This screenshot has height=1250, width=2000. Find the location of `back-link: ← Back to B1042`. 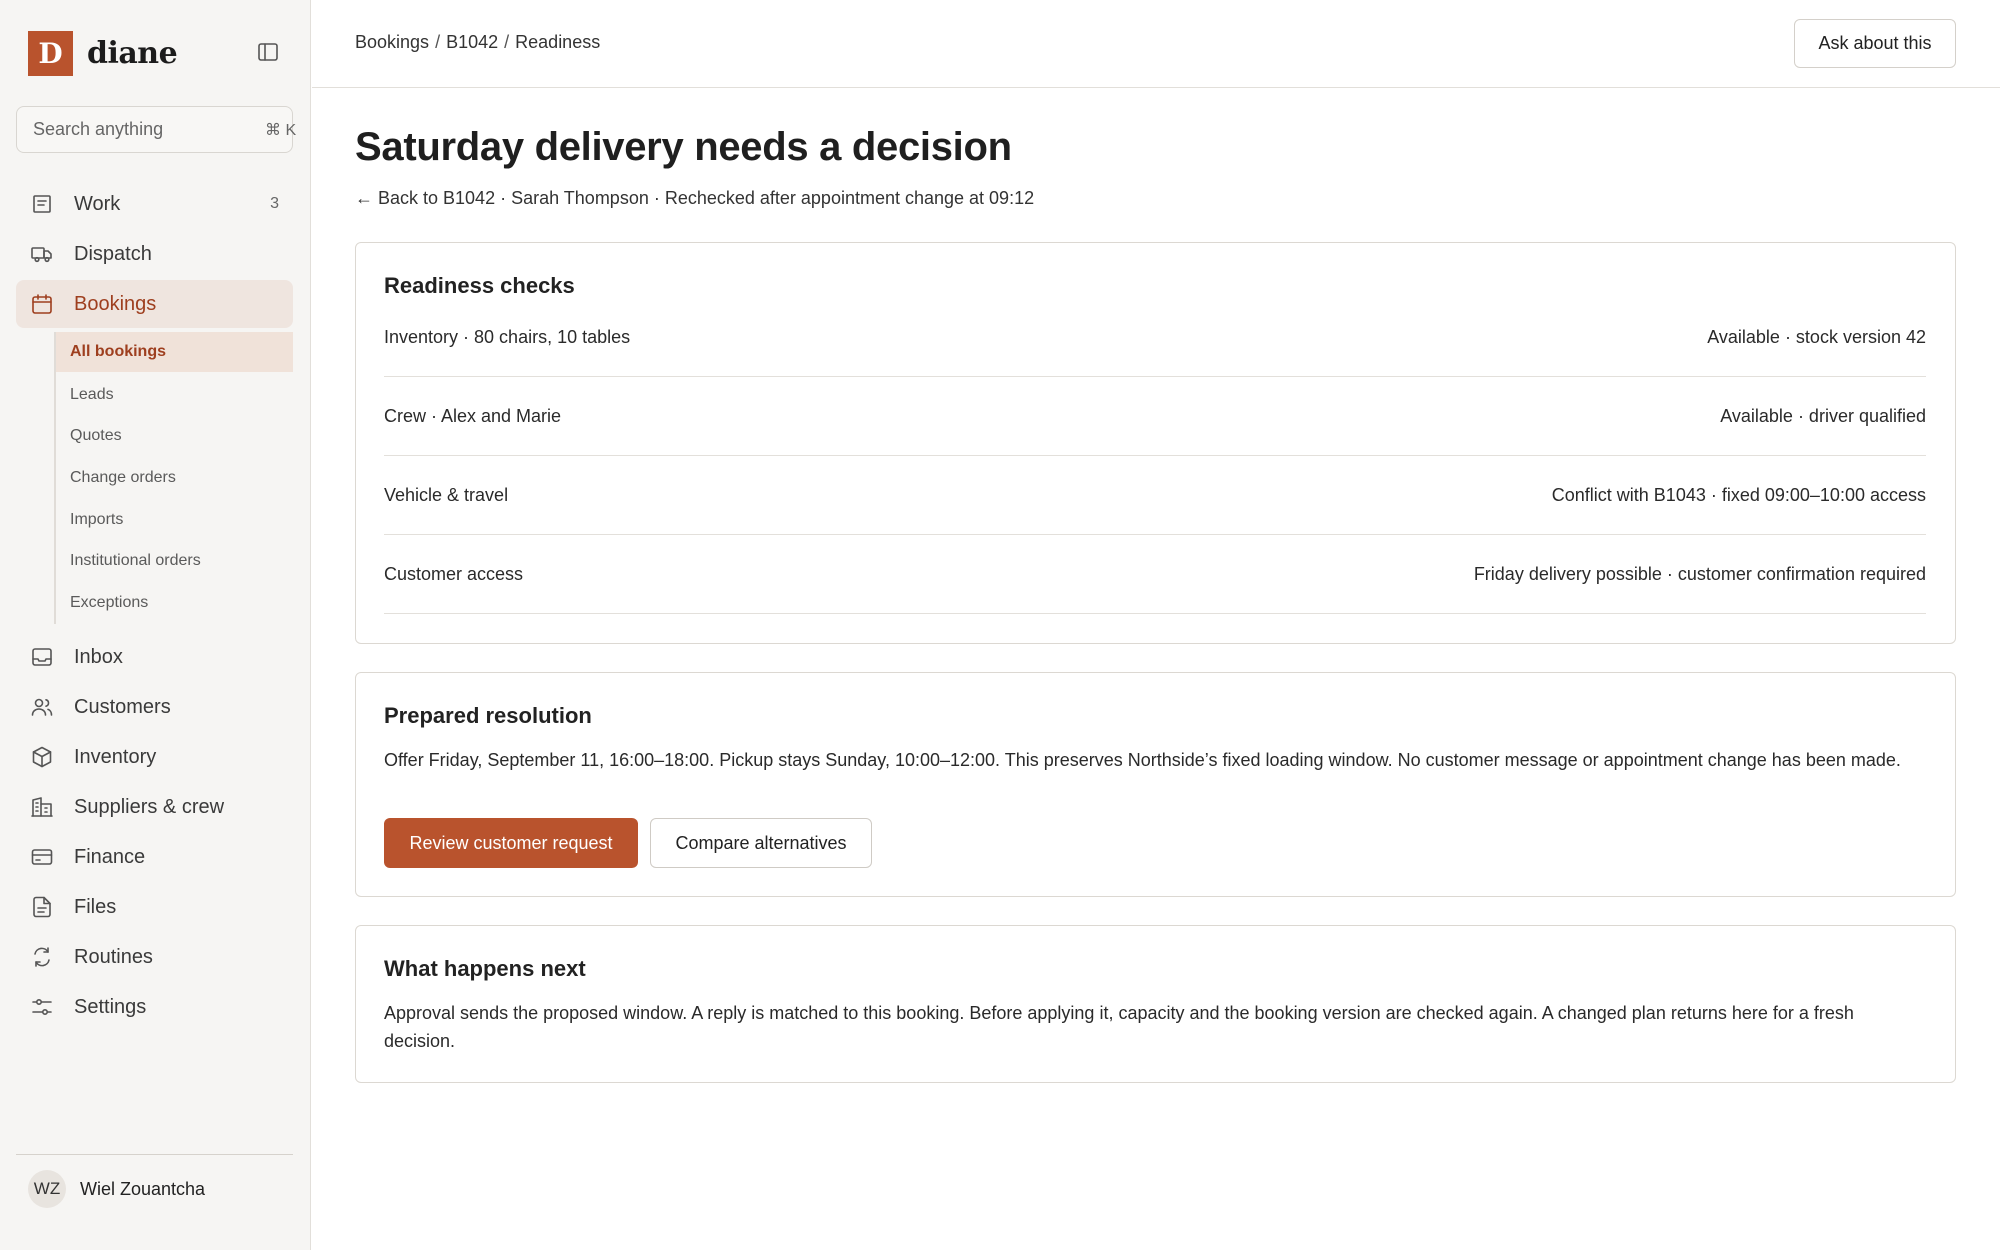

back-link: ← Back to B1042 is located at coordinates (425, 198).